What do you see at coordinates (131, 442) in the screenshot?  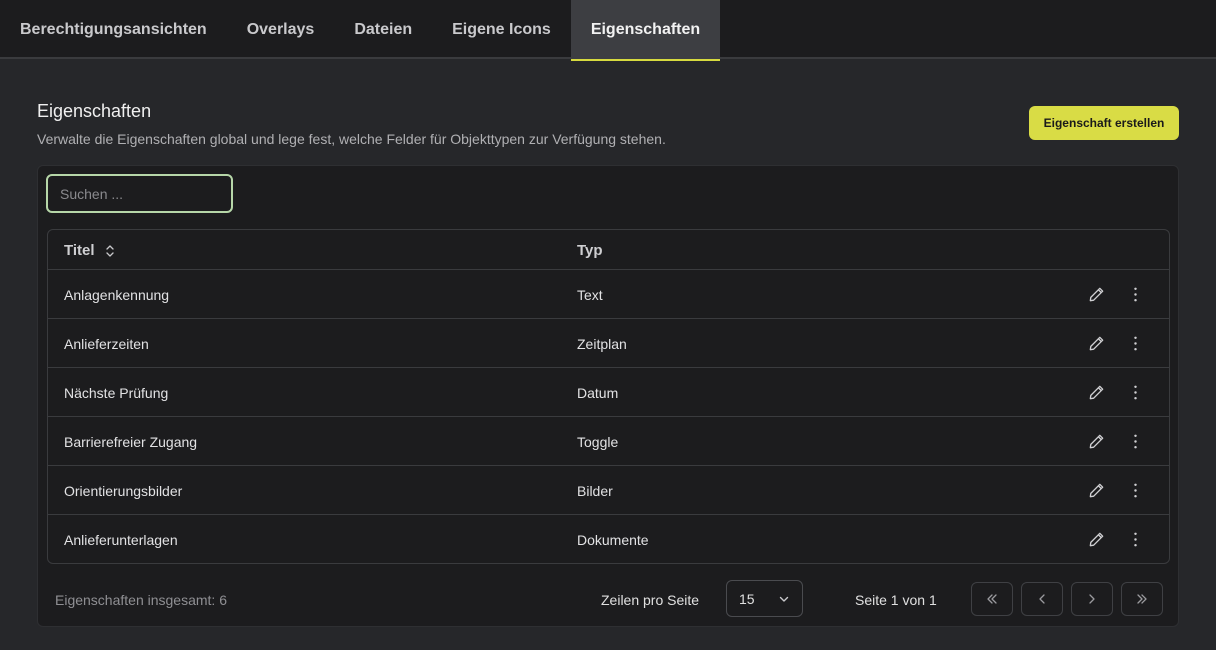 I see `cell-title: Barrierefreier Zugang` at bounding box center [131, 442].